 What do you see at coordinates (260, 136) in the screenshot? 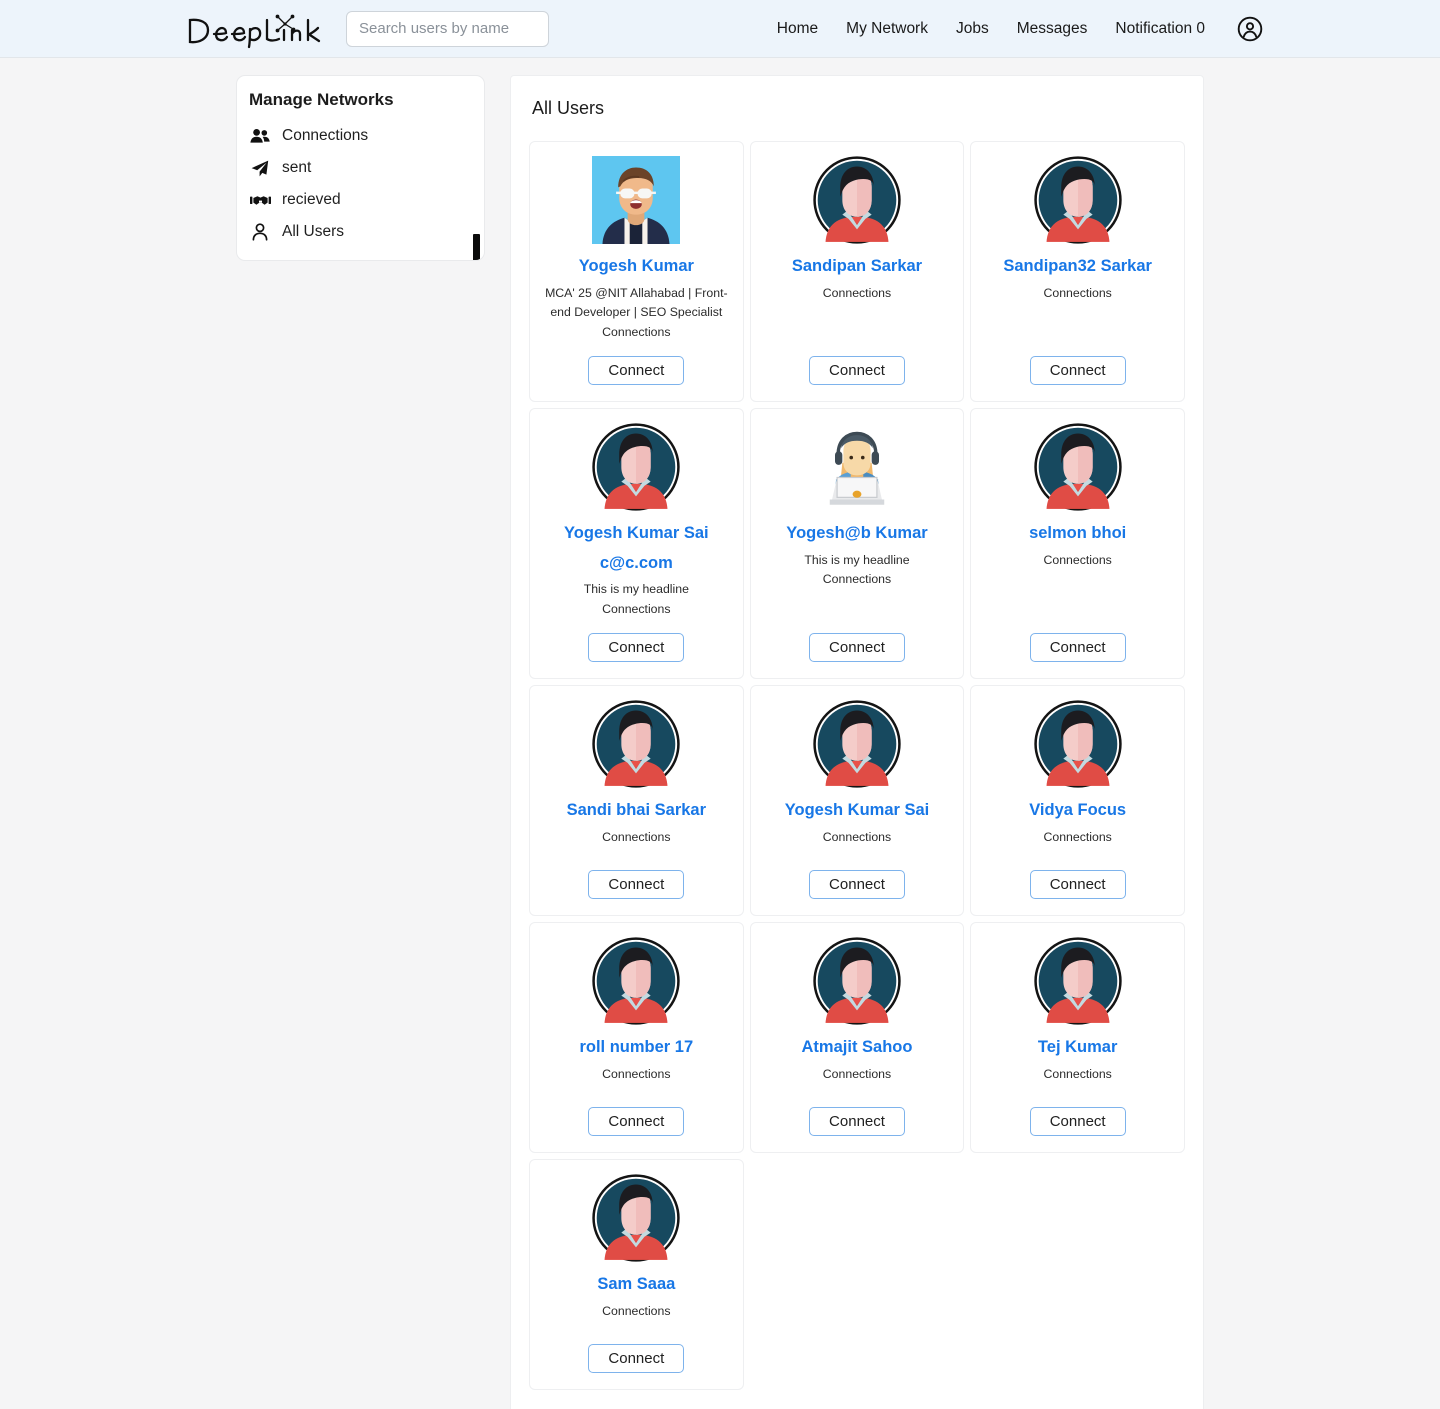
I see `people-icon` at bounding box center [260, 136].